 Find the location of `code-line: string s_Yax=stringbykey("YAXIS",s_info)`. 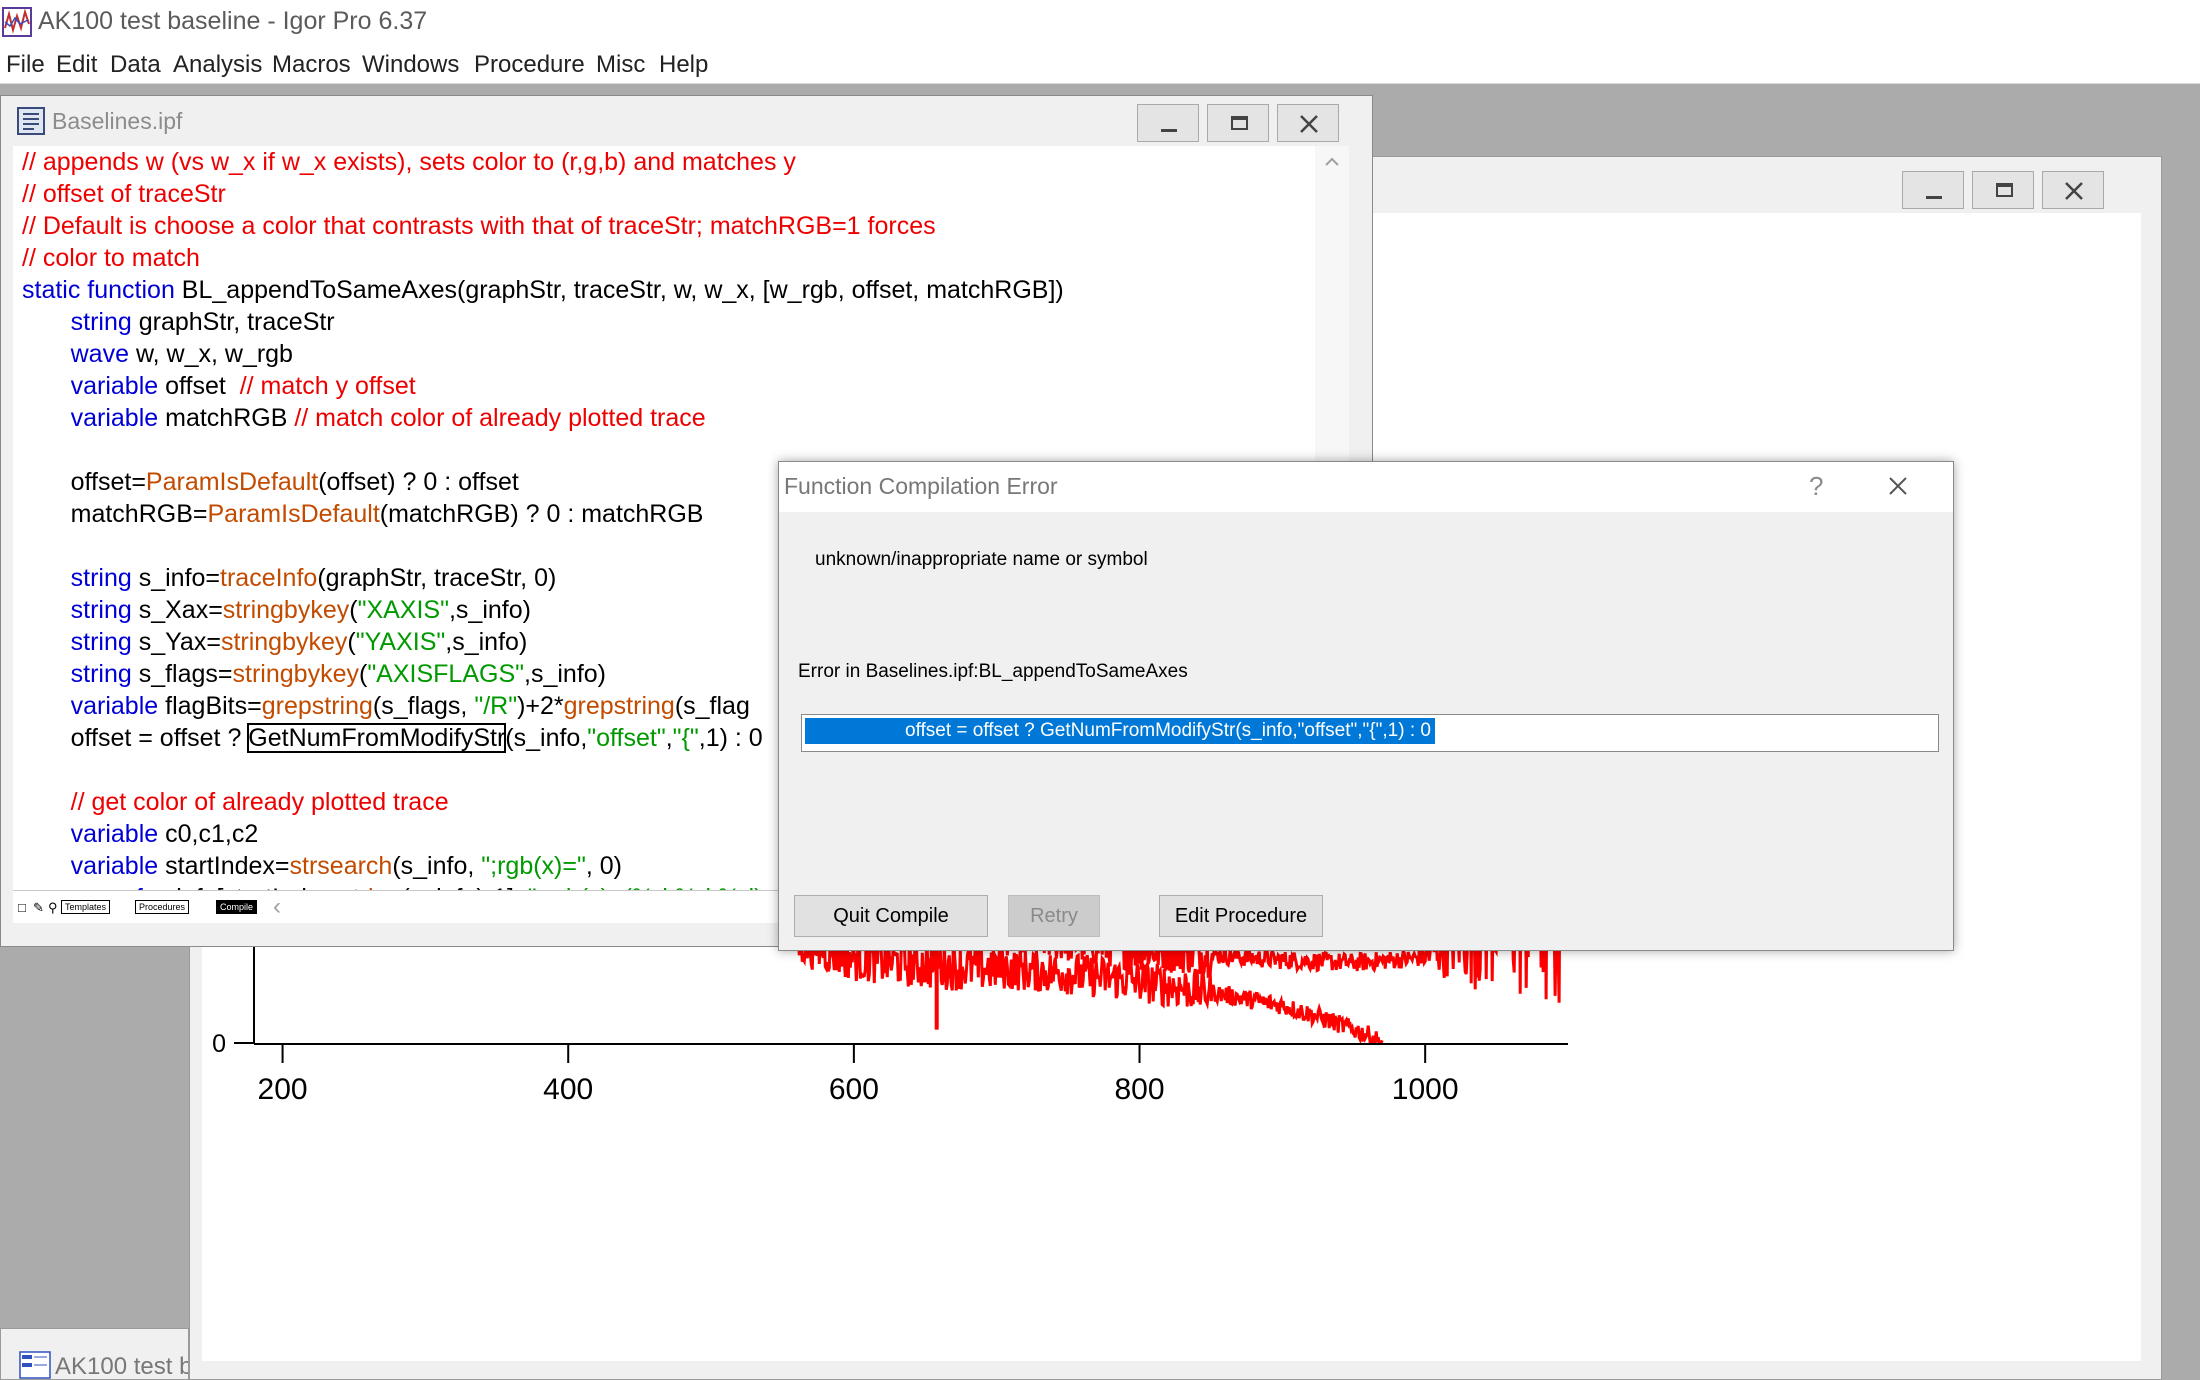

code-line: string s_Yax=stringbykey("YAXIS",s_info) is located at coordinates (275, 642).